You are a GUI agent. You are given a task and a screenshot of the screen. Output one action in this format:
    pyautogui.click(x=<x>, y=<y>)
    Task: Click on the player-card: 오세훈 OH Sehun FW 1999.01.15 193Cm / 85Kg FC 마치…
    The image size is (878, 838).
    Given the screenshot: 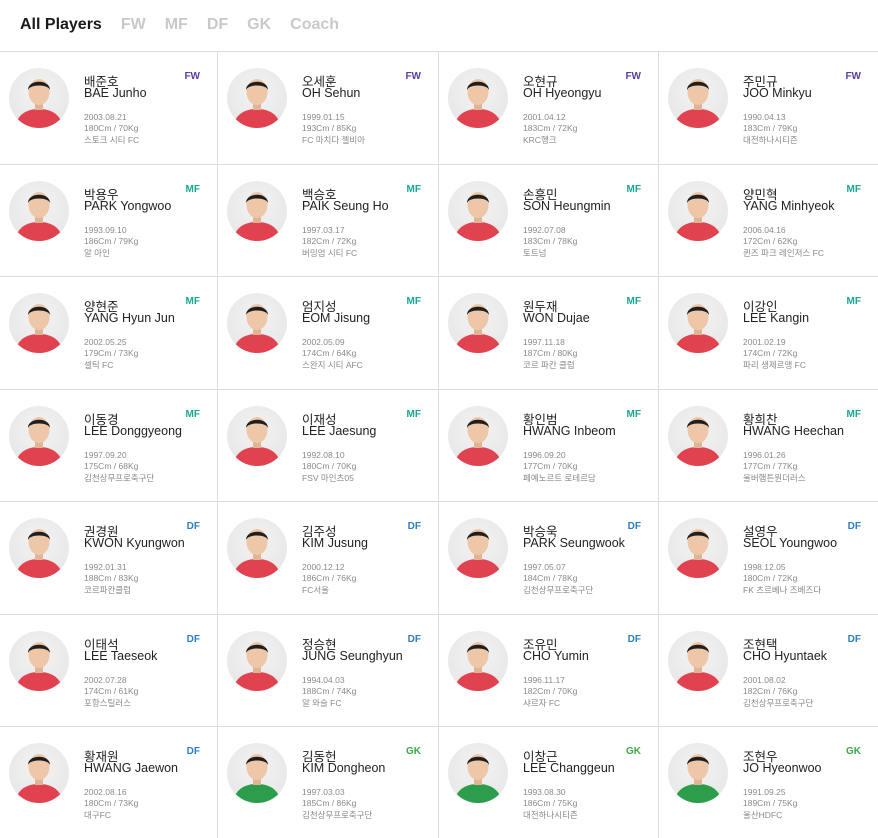 What is the action you would take?
    pyautogui.click(x=328, y=108)
    